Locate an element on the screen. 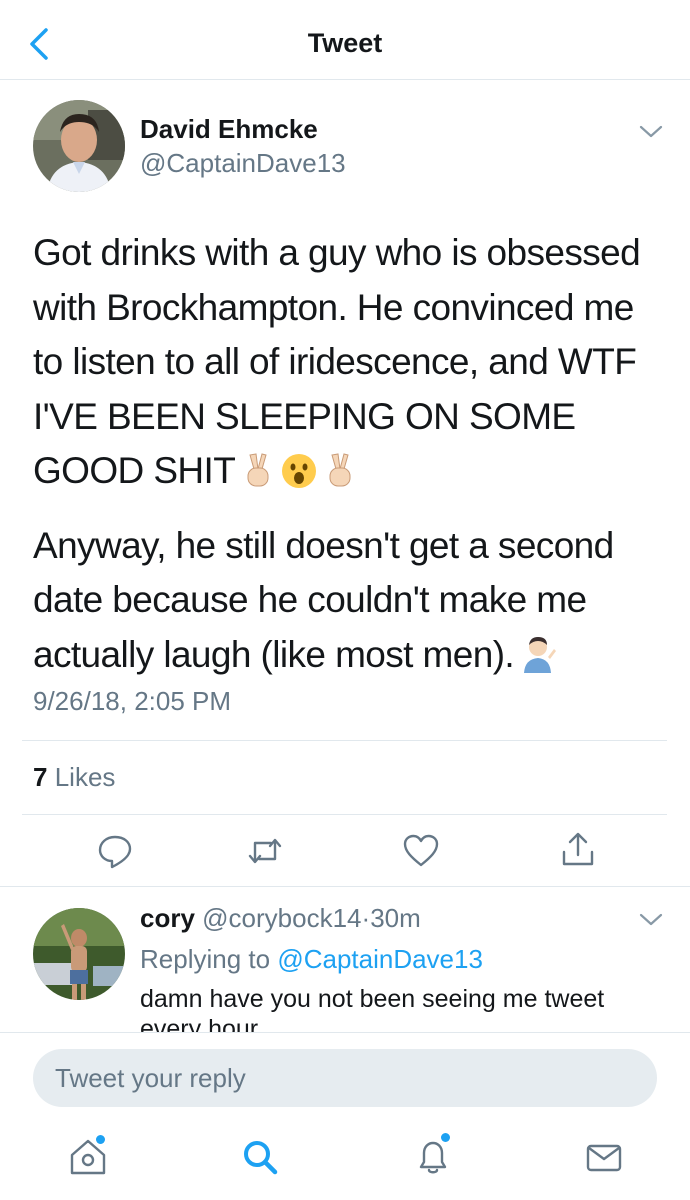  search-icon is located at coordinates (260, 1157).